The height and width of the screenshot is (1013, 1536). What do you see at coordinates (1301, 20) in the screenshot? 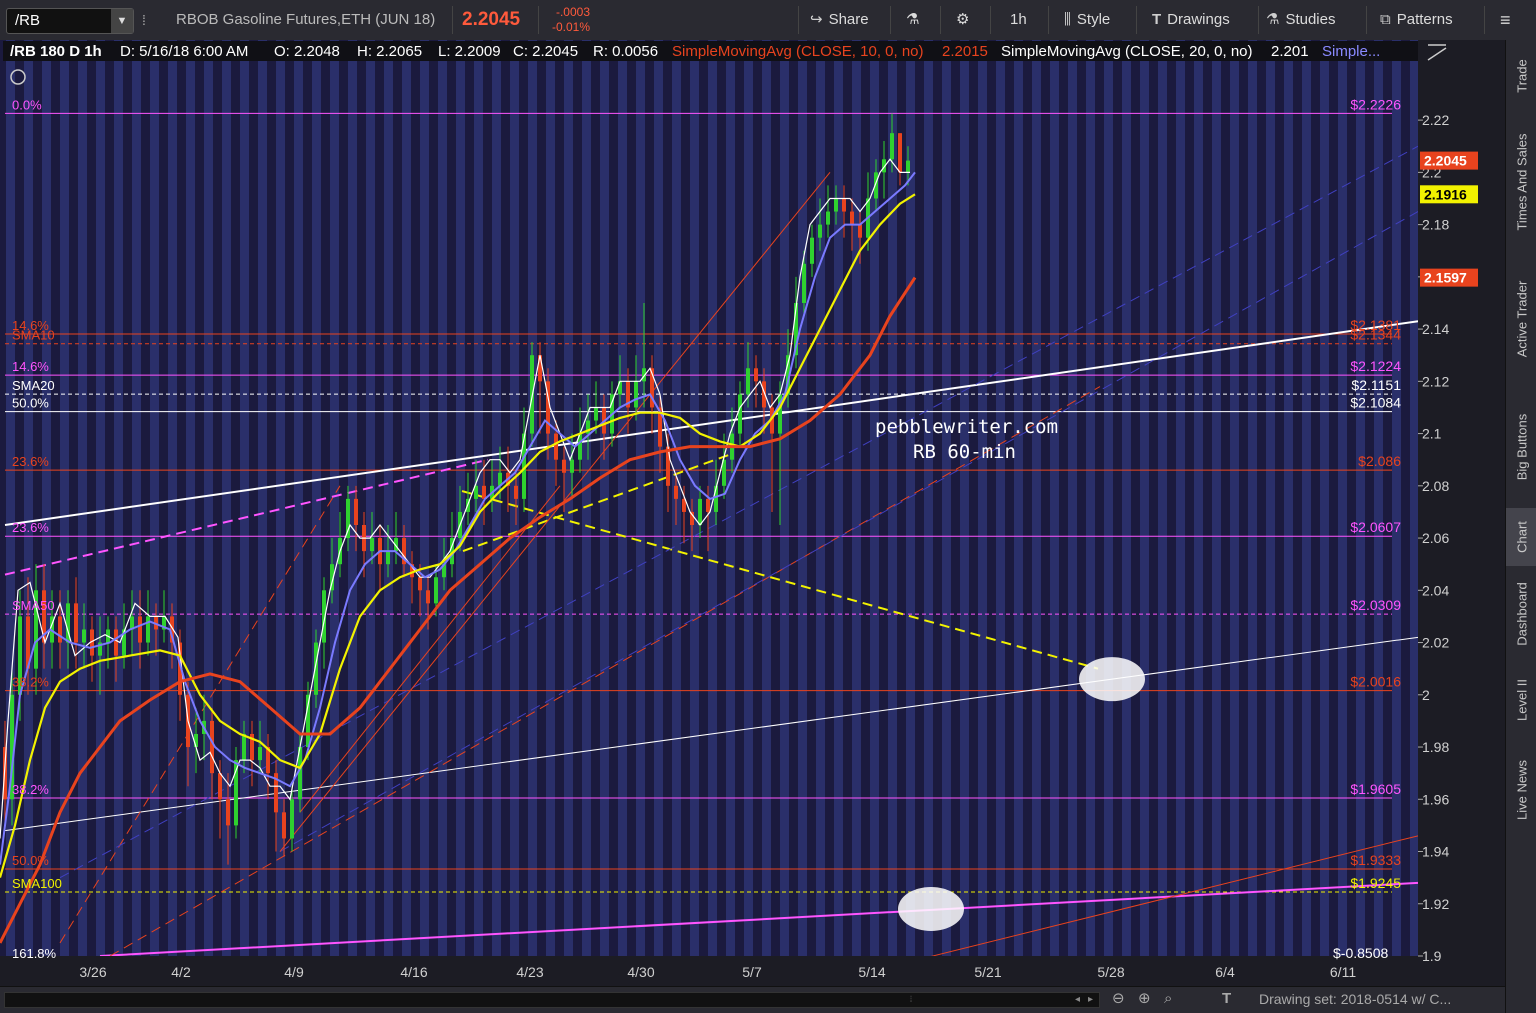
I see `studies-button: ⚗ Studies` at bounding box center [1301, 20].